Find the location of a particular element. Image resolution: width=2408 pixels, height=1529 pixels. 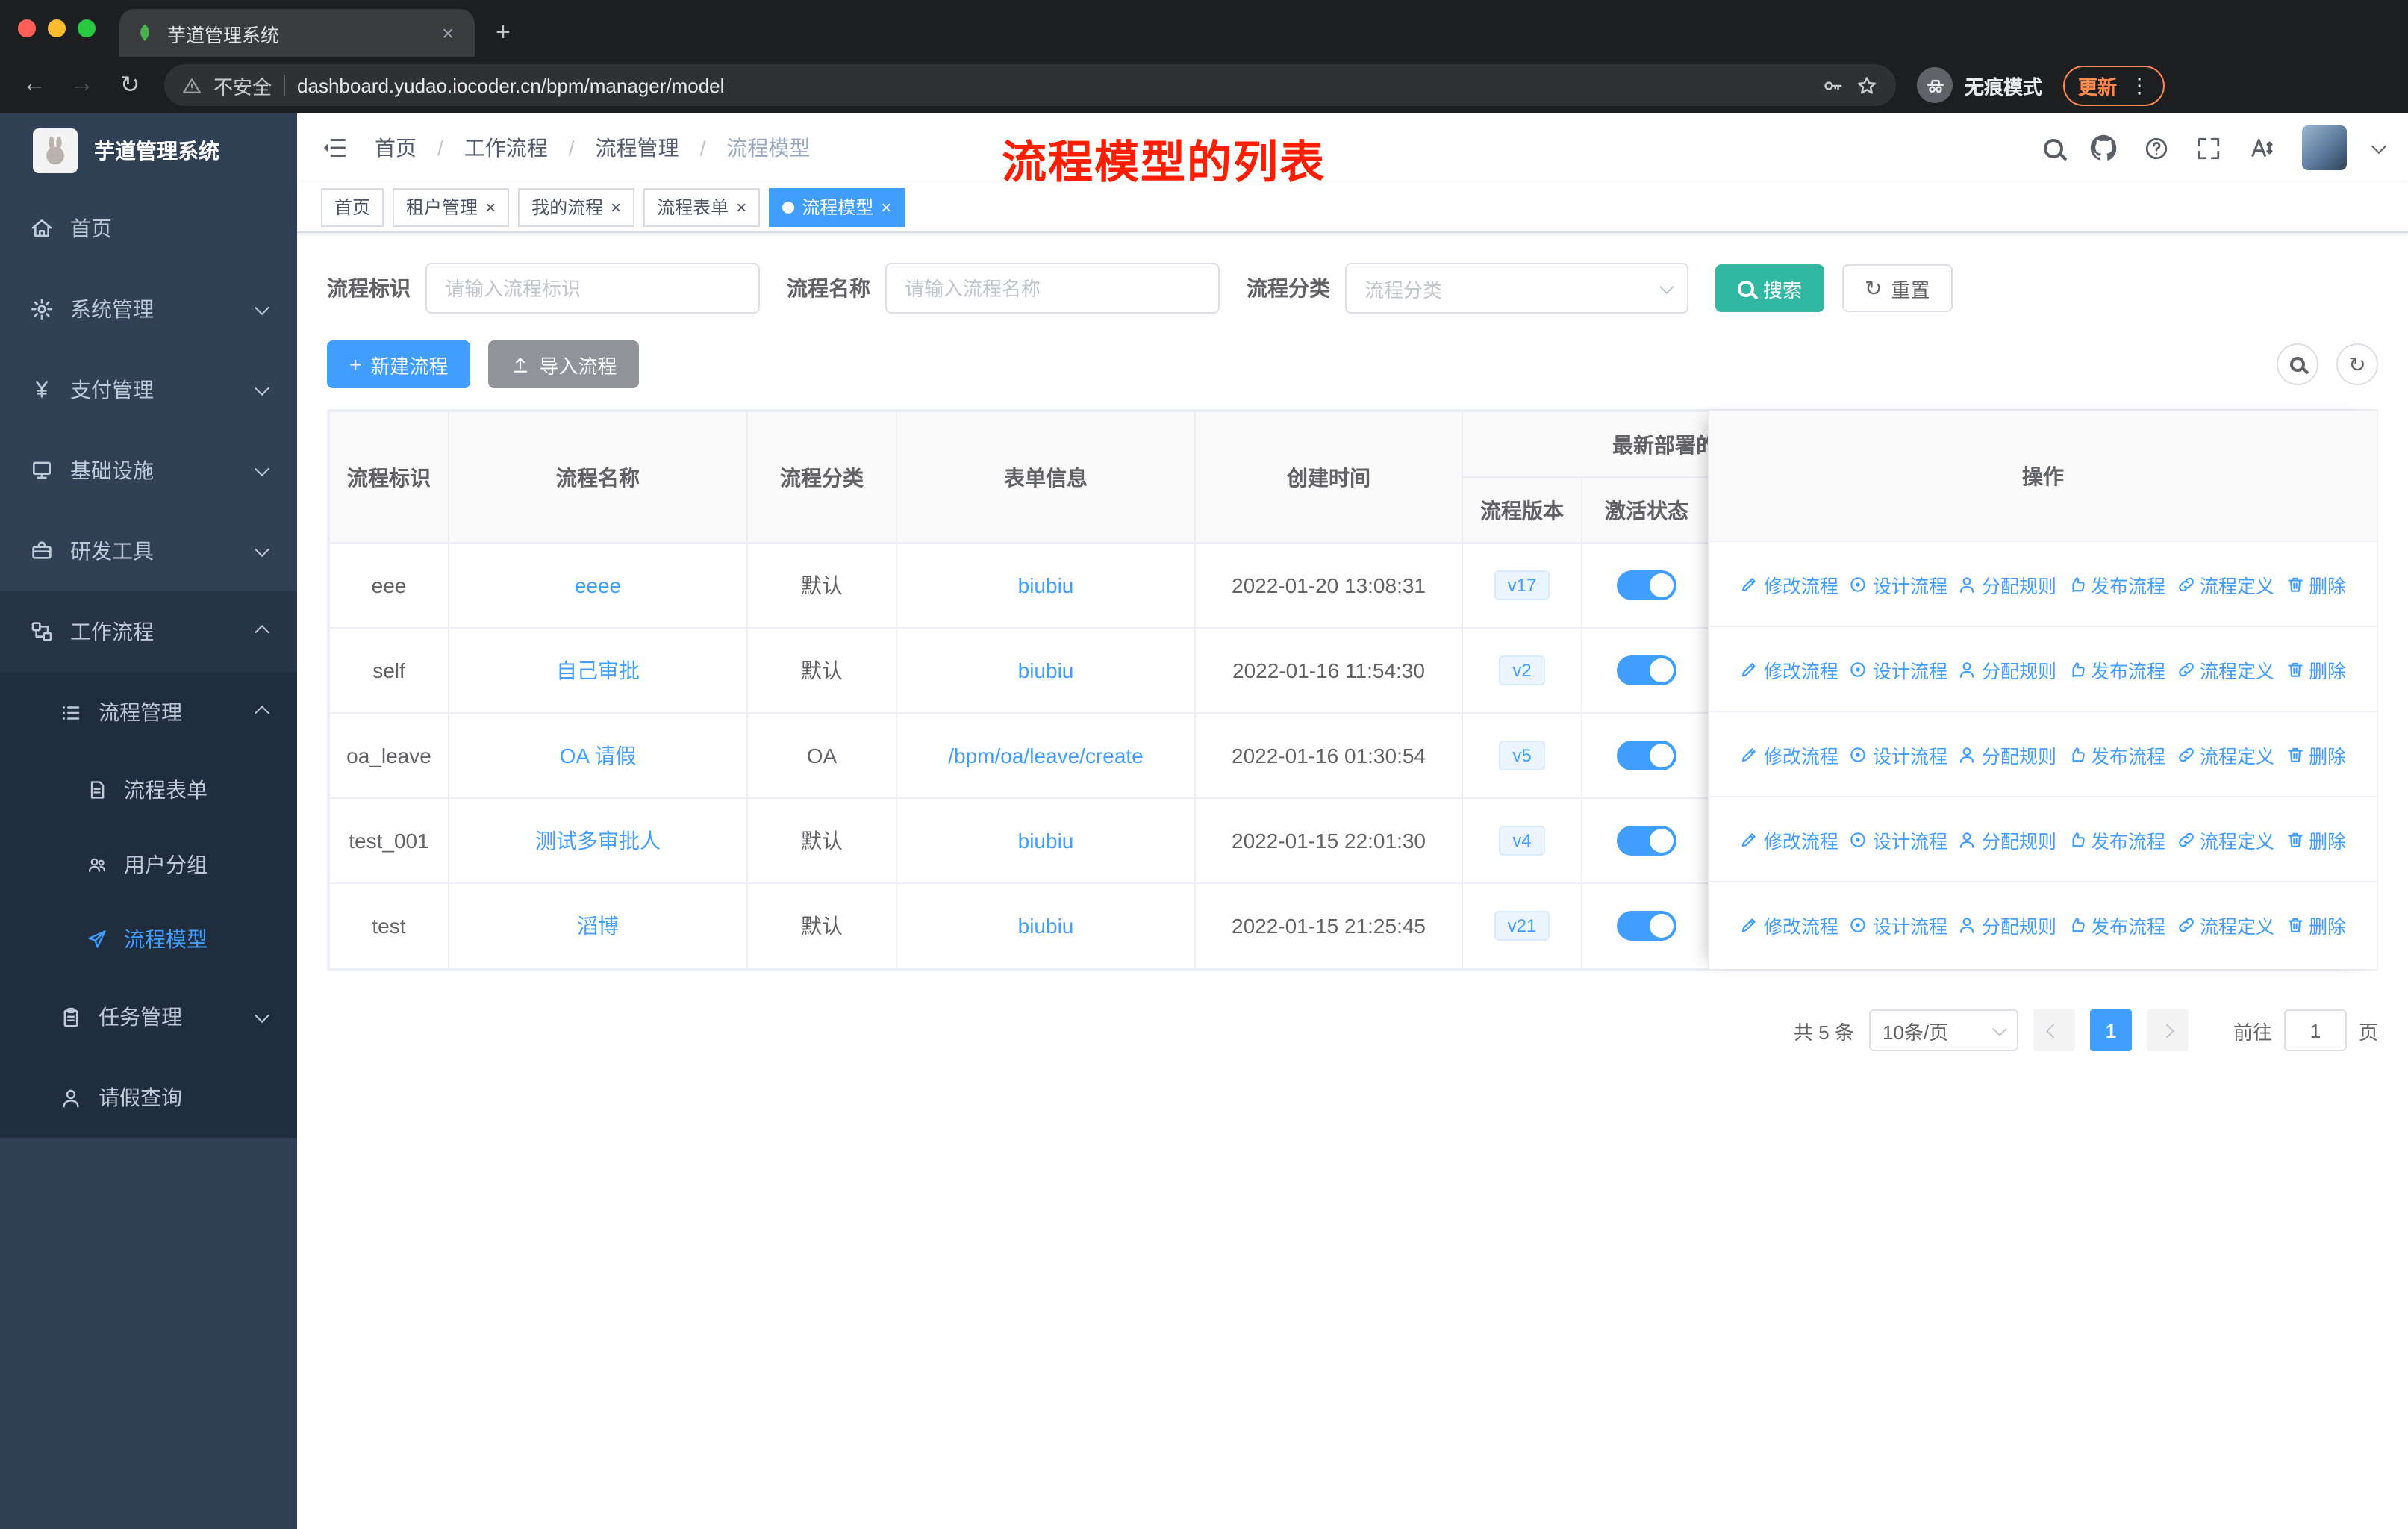

back-button: ← is located at coordinates (34, 85).